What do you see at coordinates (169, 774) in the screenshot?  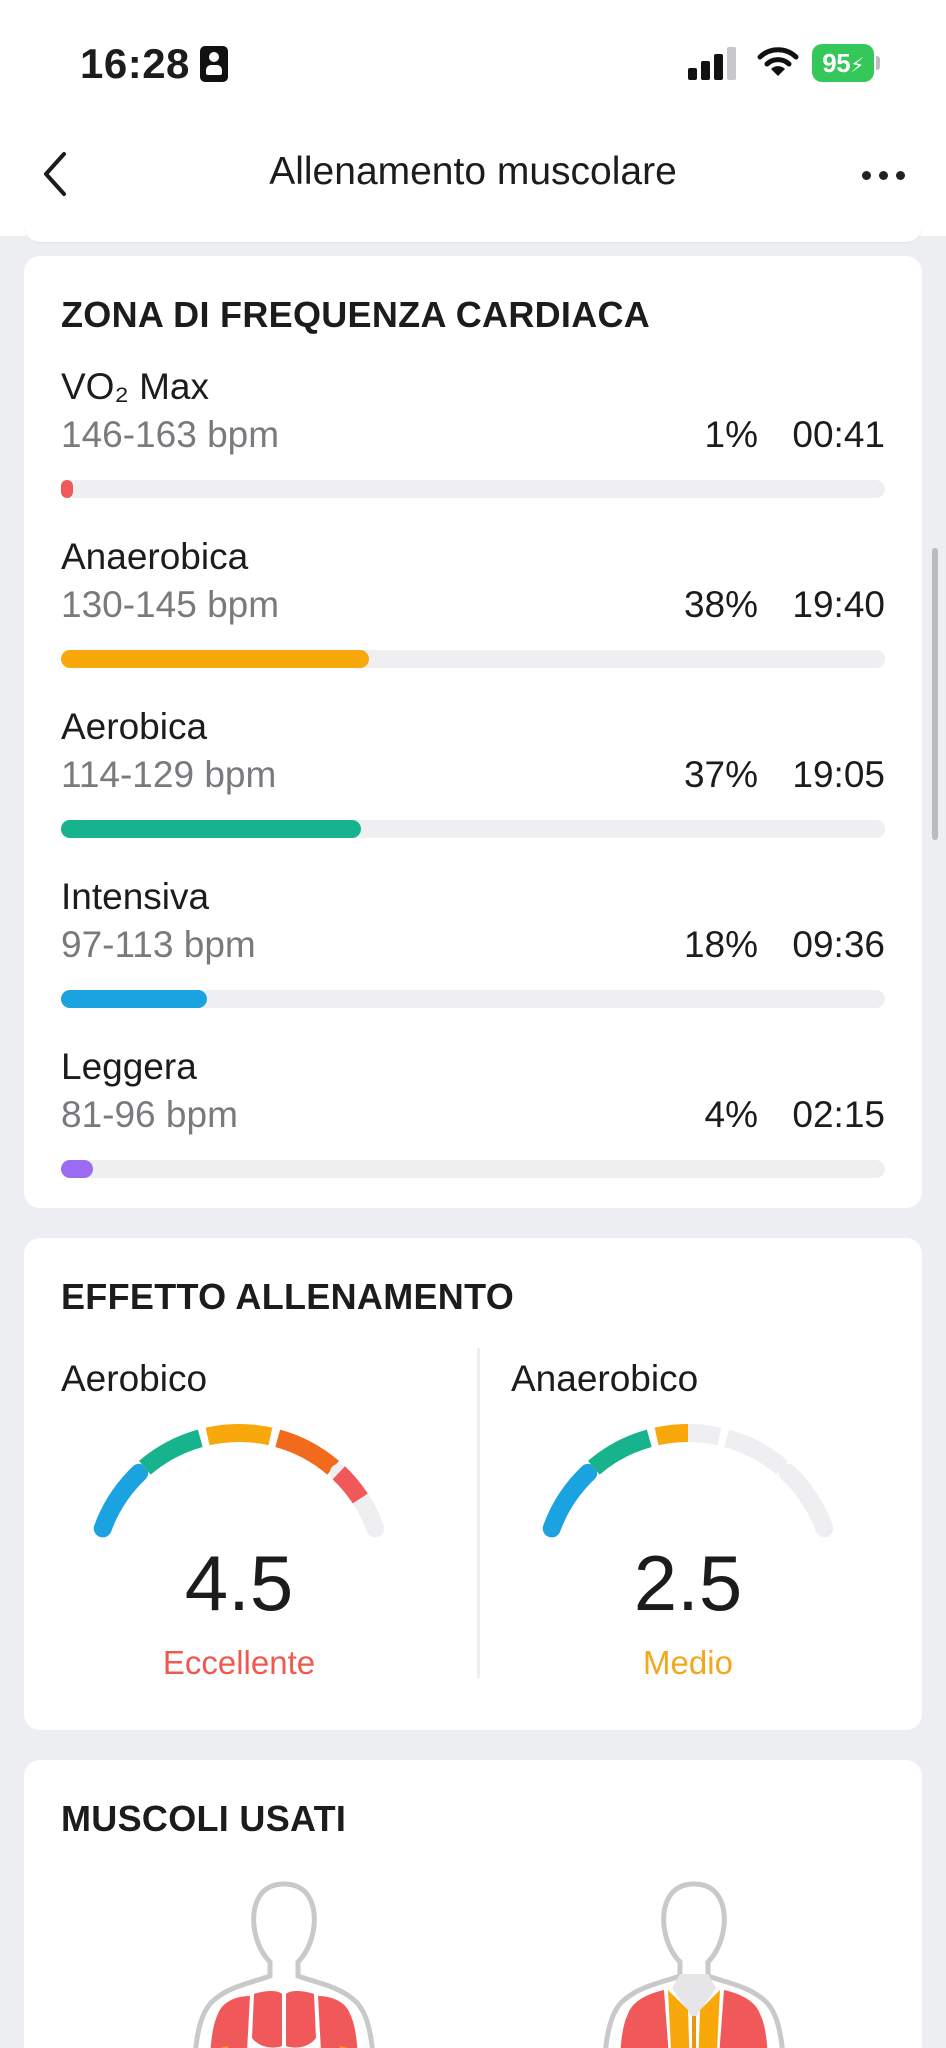 I see `zone-range: 114-129 bpm` at bounding box center [169, 774].